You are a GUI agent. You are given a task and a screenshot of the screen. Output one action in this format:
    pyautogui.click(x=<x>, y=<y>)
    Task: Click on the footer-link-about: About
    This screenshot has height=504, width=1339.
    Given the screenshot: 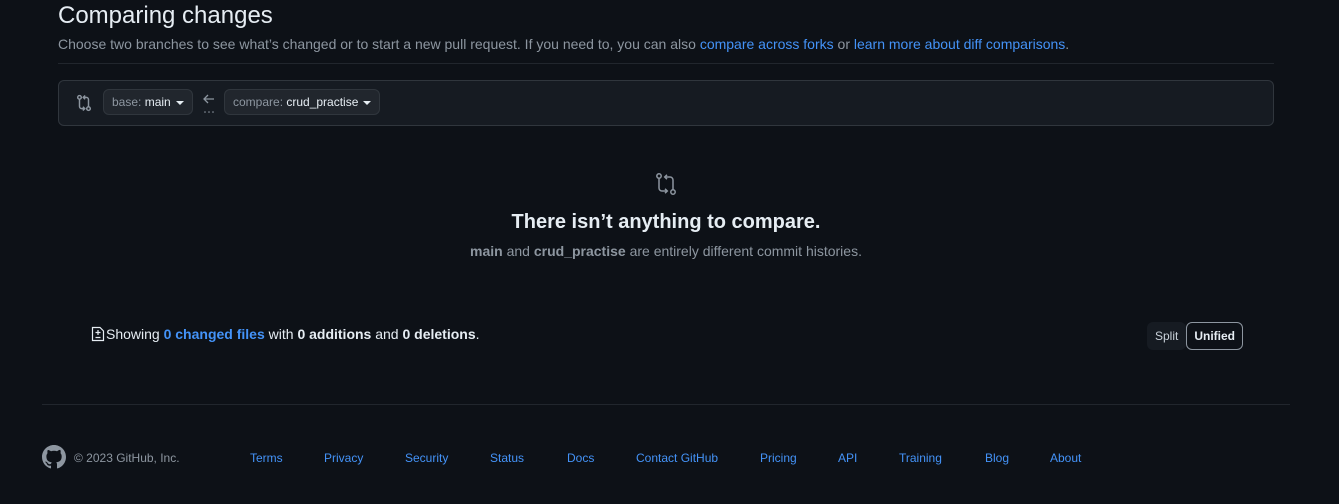 What is the action you would take?
    pyautogui.click(x=1065, y=458)
    